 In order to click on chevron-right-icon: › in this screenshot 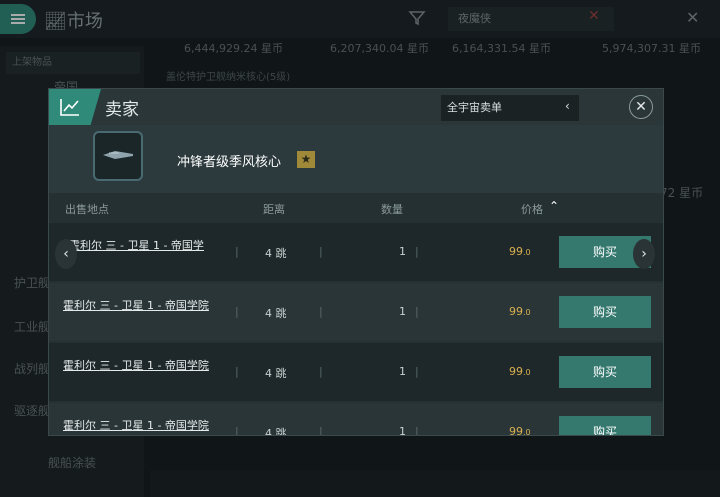, I will do `click(644, 254)`.